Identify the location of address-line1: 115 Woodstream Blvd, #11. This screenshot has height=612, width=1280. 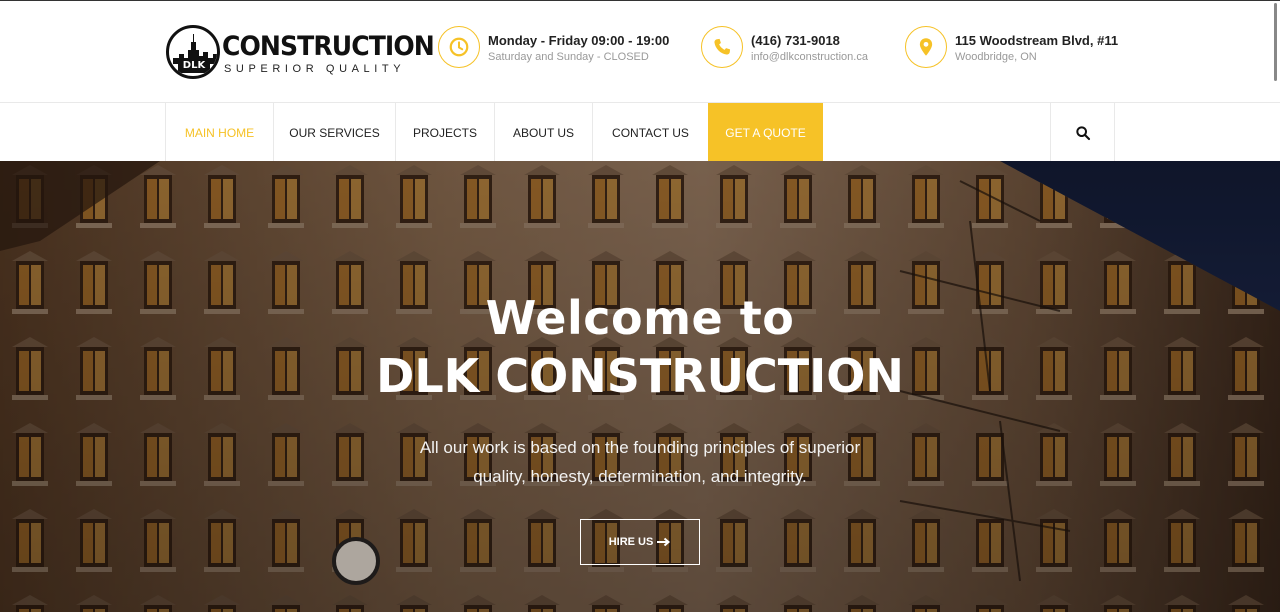
(1037, 40).